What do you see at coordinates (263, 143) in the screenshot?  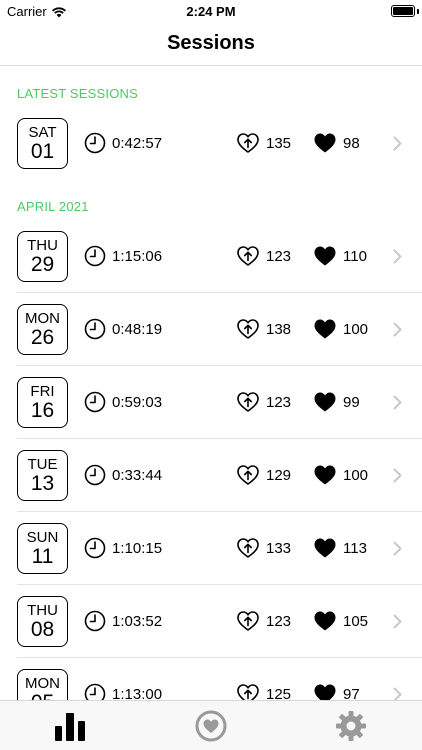 I see `max-heart-rate-stat: 135` at bounding box center [263, 143].